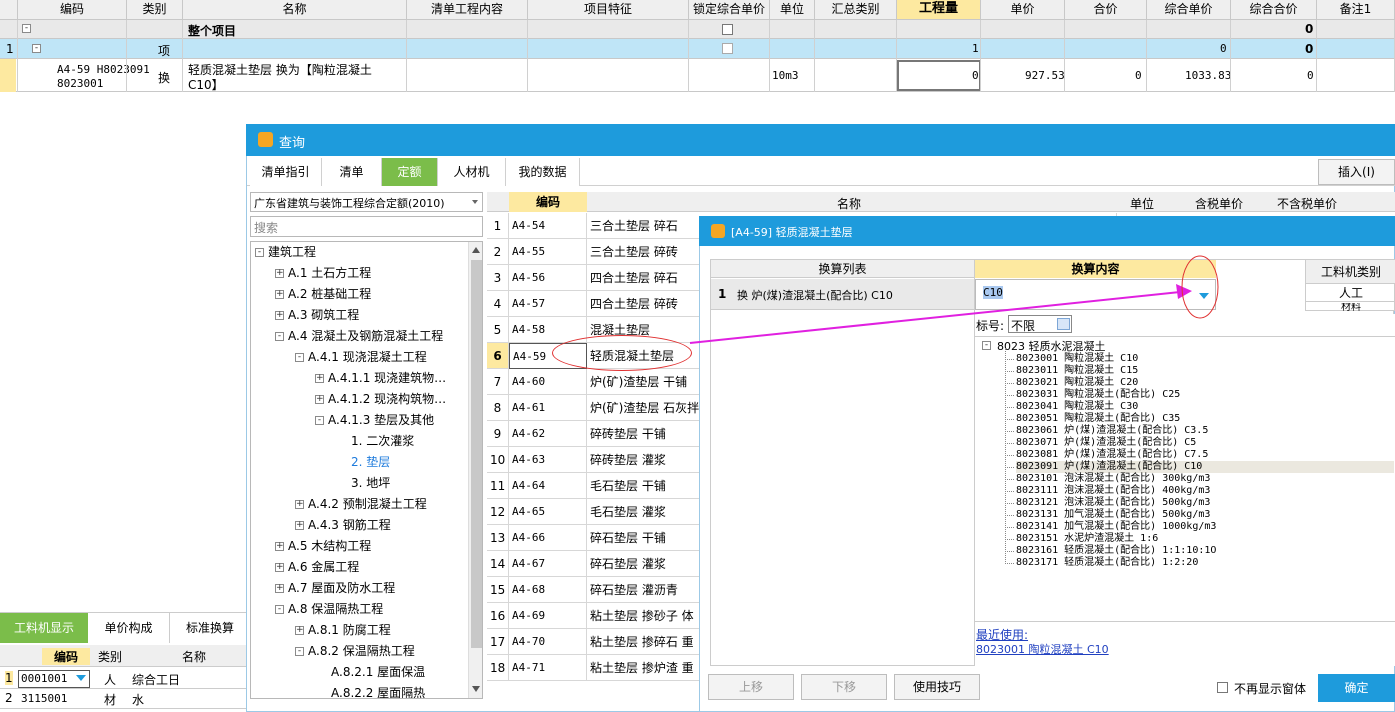 The image size is (1395, 712). I want to click on move-up-button: 上移, so click(751, 687).